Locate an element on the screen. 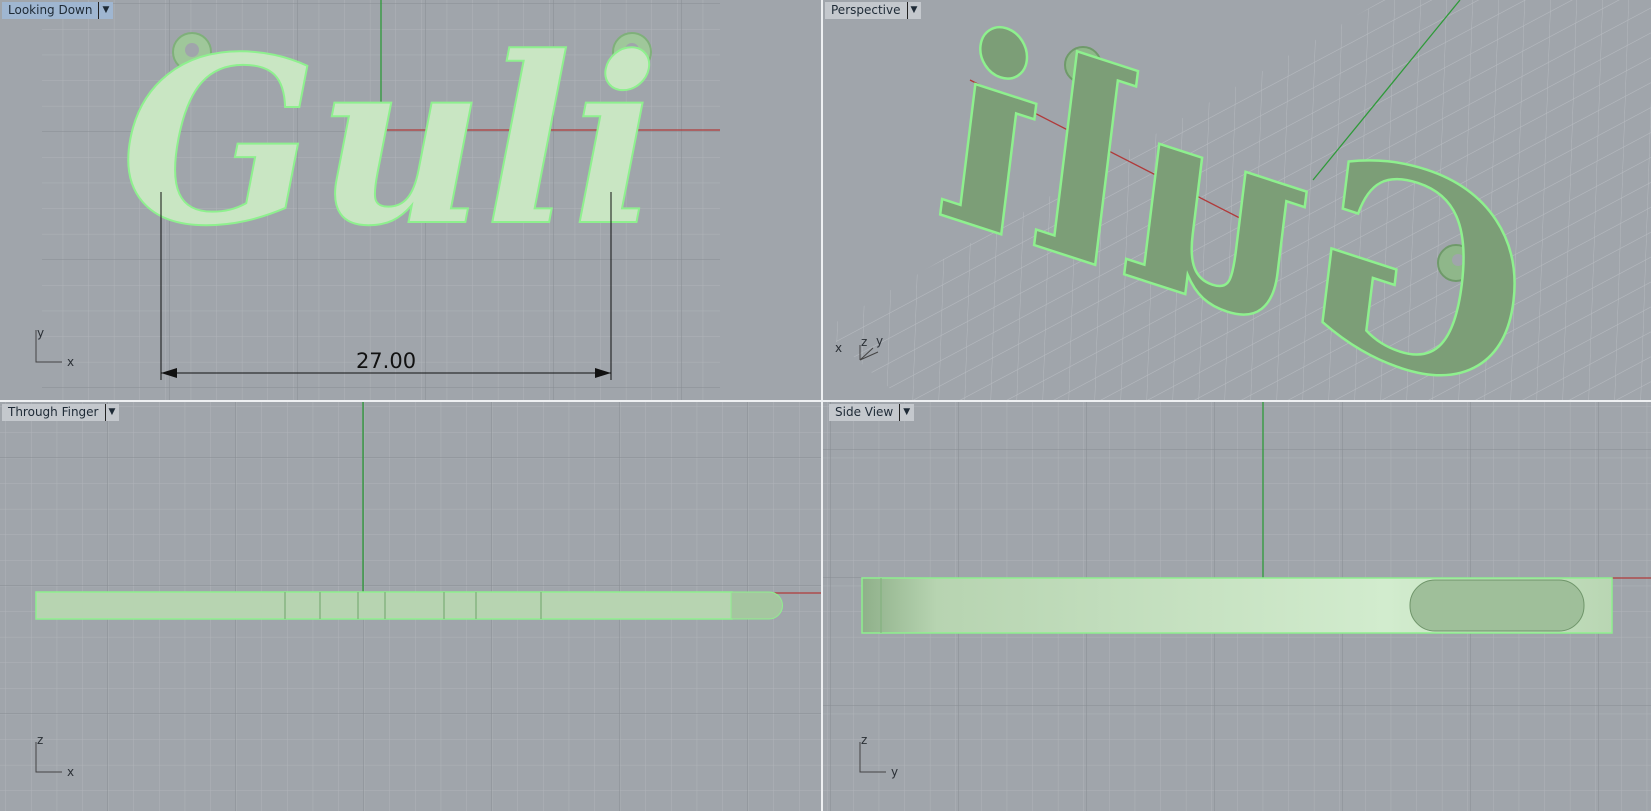 The width and height of the screenshot is (1651, 811). viewport-title-tab: Perspective ▼ is located at coordinates (873, 10).